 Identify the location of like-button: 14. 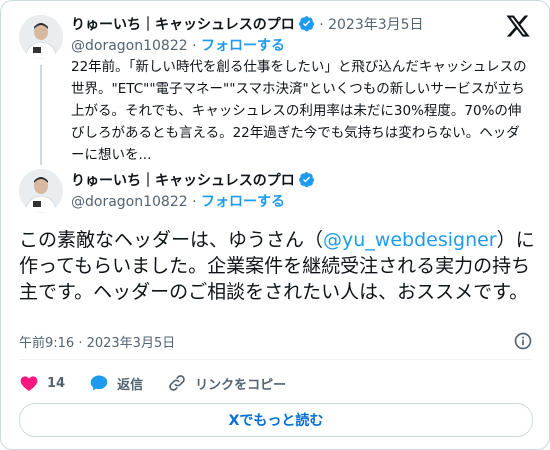
(42, 383).